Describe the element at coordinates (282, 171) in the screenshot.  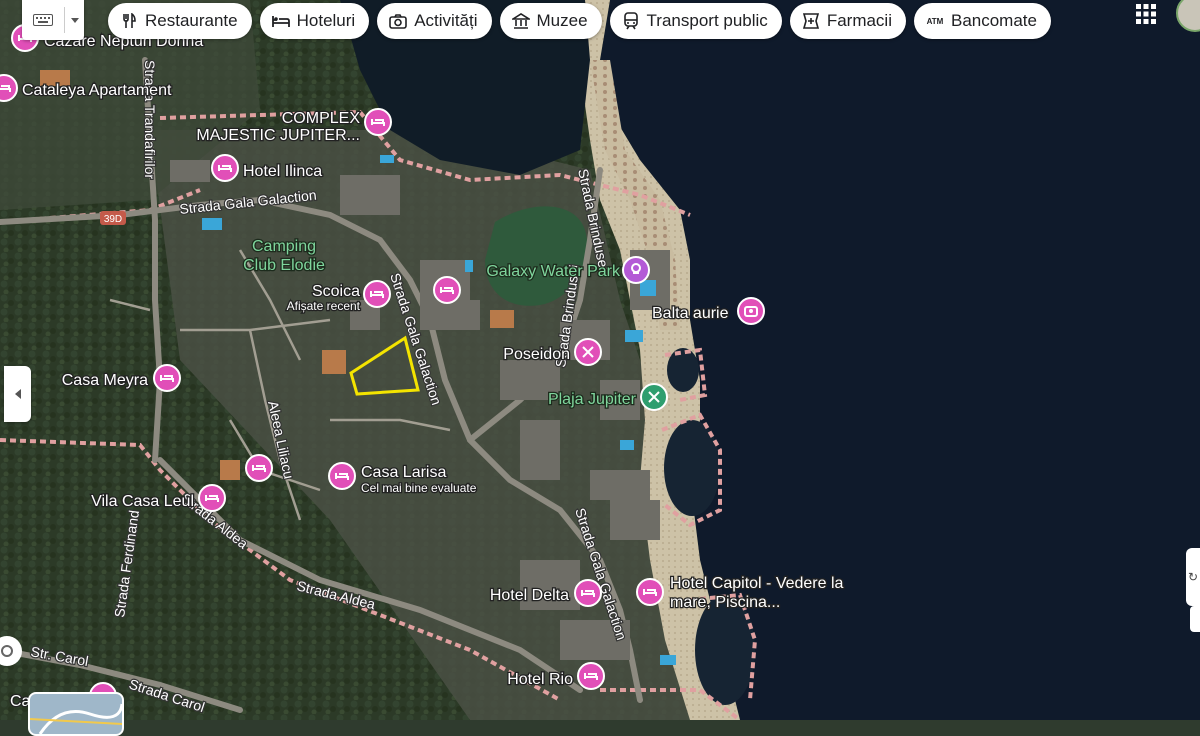
I see `place-label: Hotel Ilinca` at that location.